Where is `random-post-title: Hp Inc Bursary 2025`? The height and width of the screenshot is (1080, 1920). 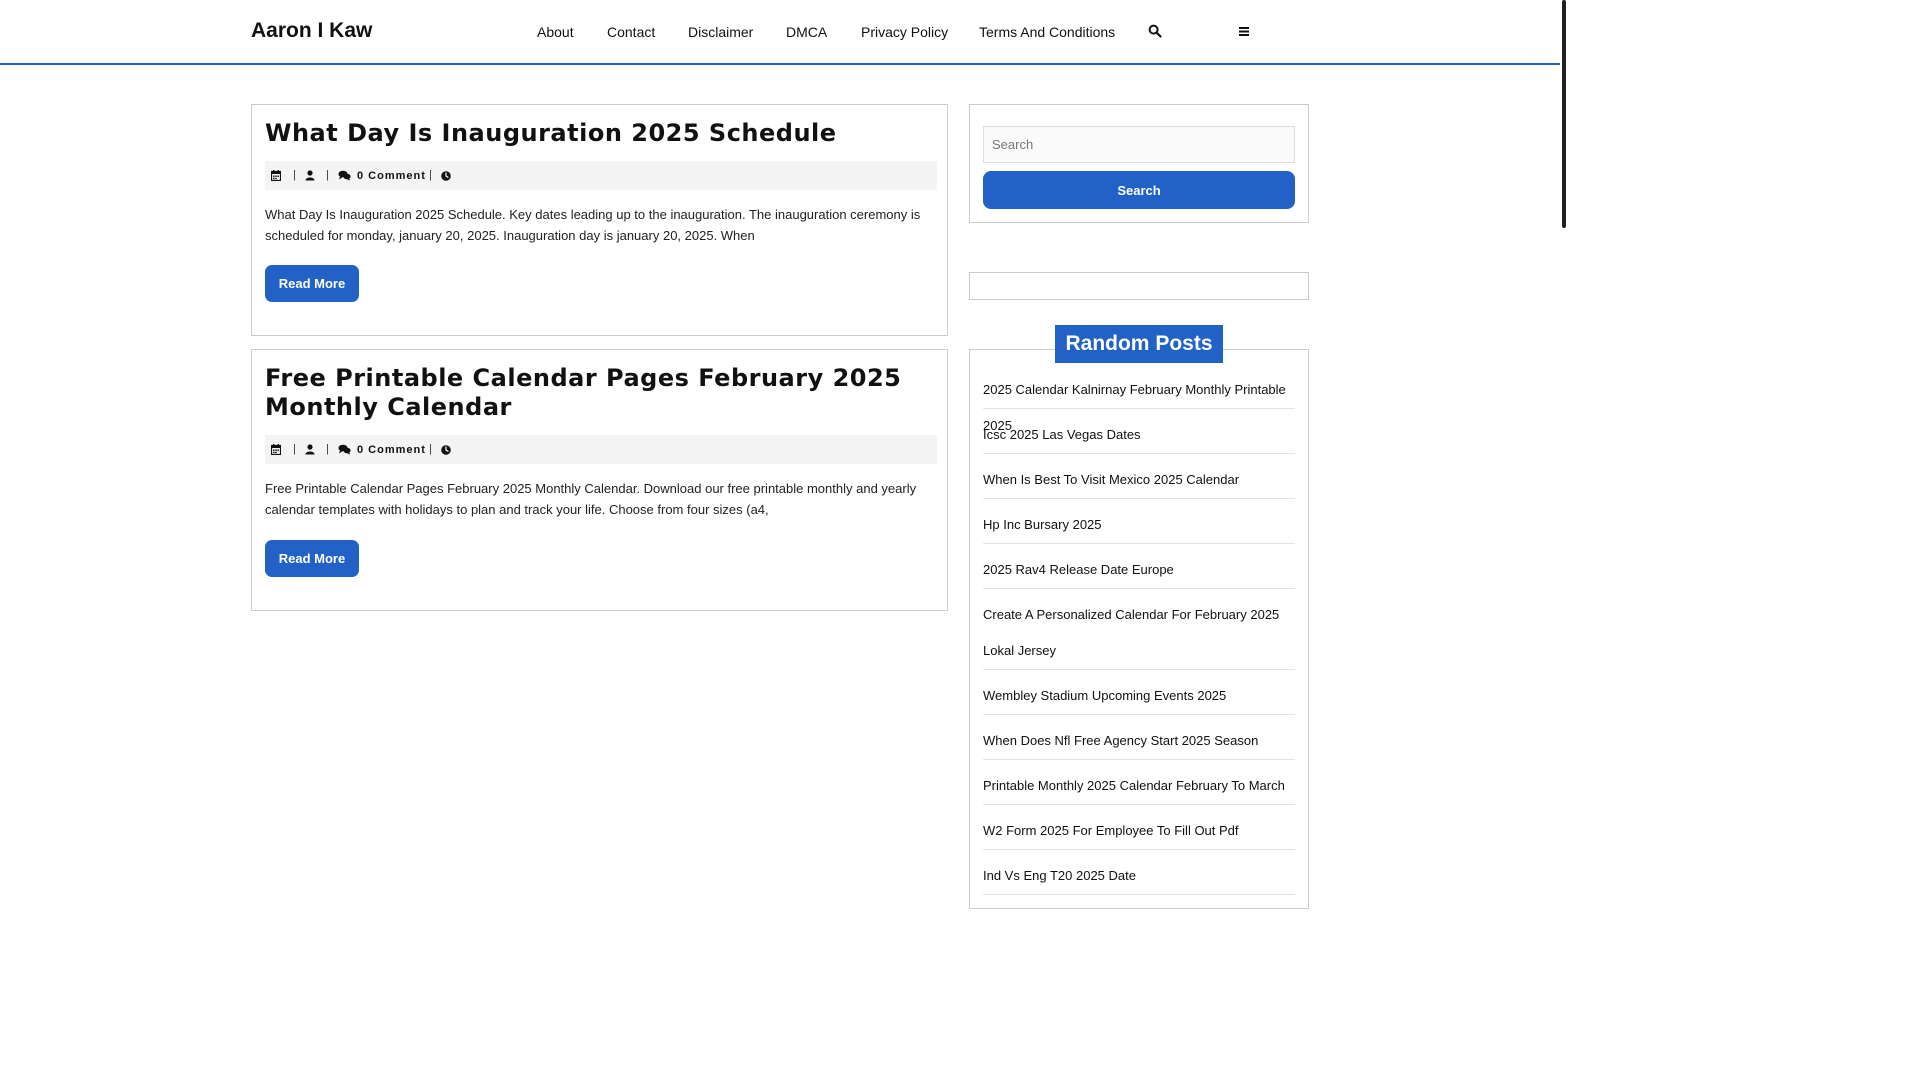
random-post-title: Hp Inc Bursary 2025 is located at coordinates (1139, 525).